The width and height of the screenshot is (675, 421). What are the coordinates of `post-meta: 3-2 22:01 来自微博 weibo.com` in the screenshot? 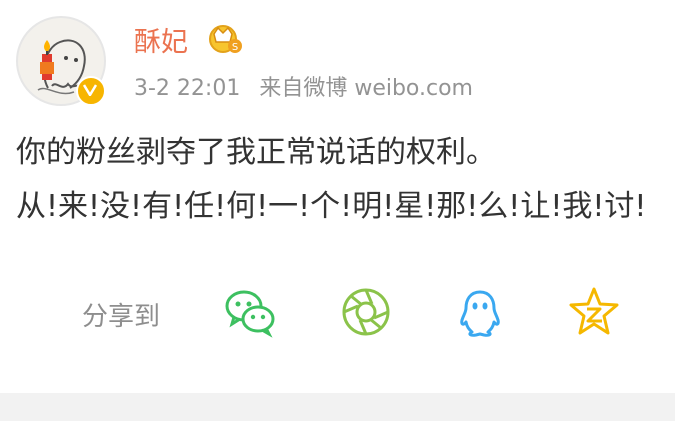 It's located at (309, 86).